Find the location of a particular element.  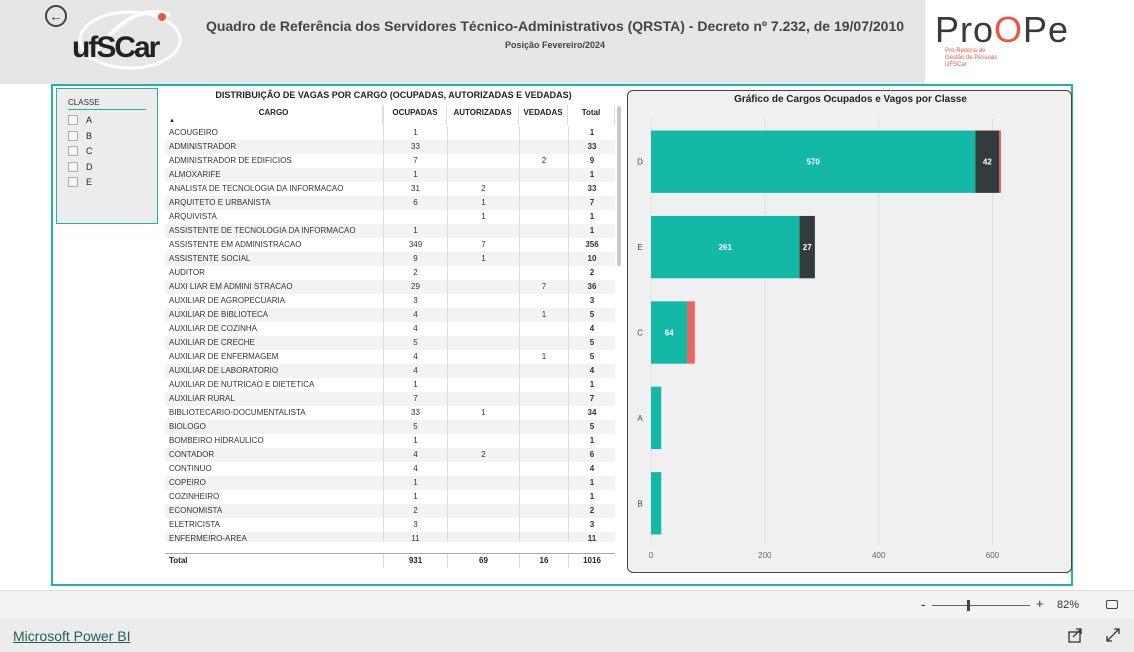

table-row: AUXILIAR DE ENFERMAGEM 4 1 5 is located at coordinates (390, 357).